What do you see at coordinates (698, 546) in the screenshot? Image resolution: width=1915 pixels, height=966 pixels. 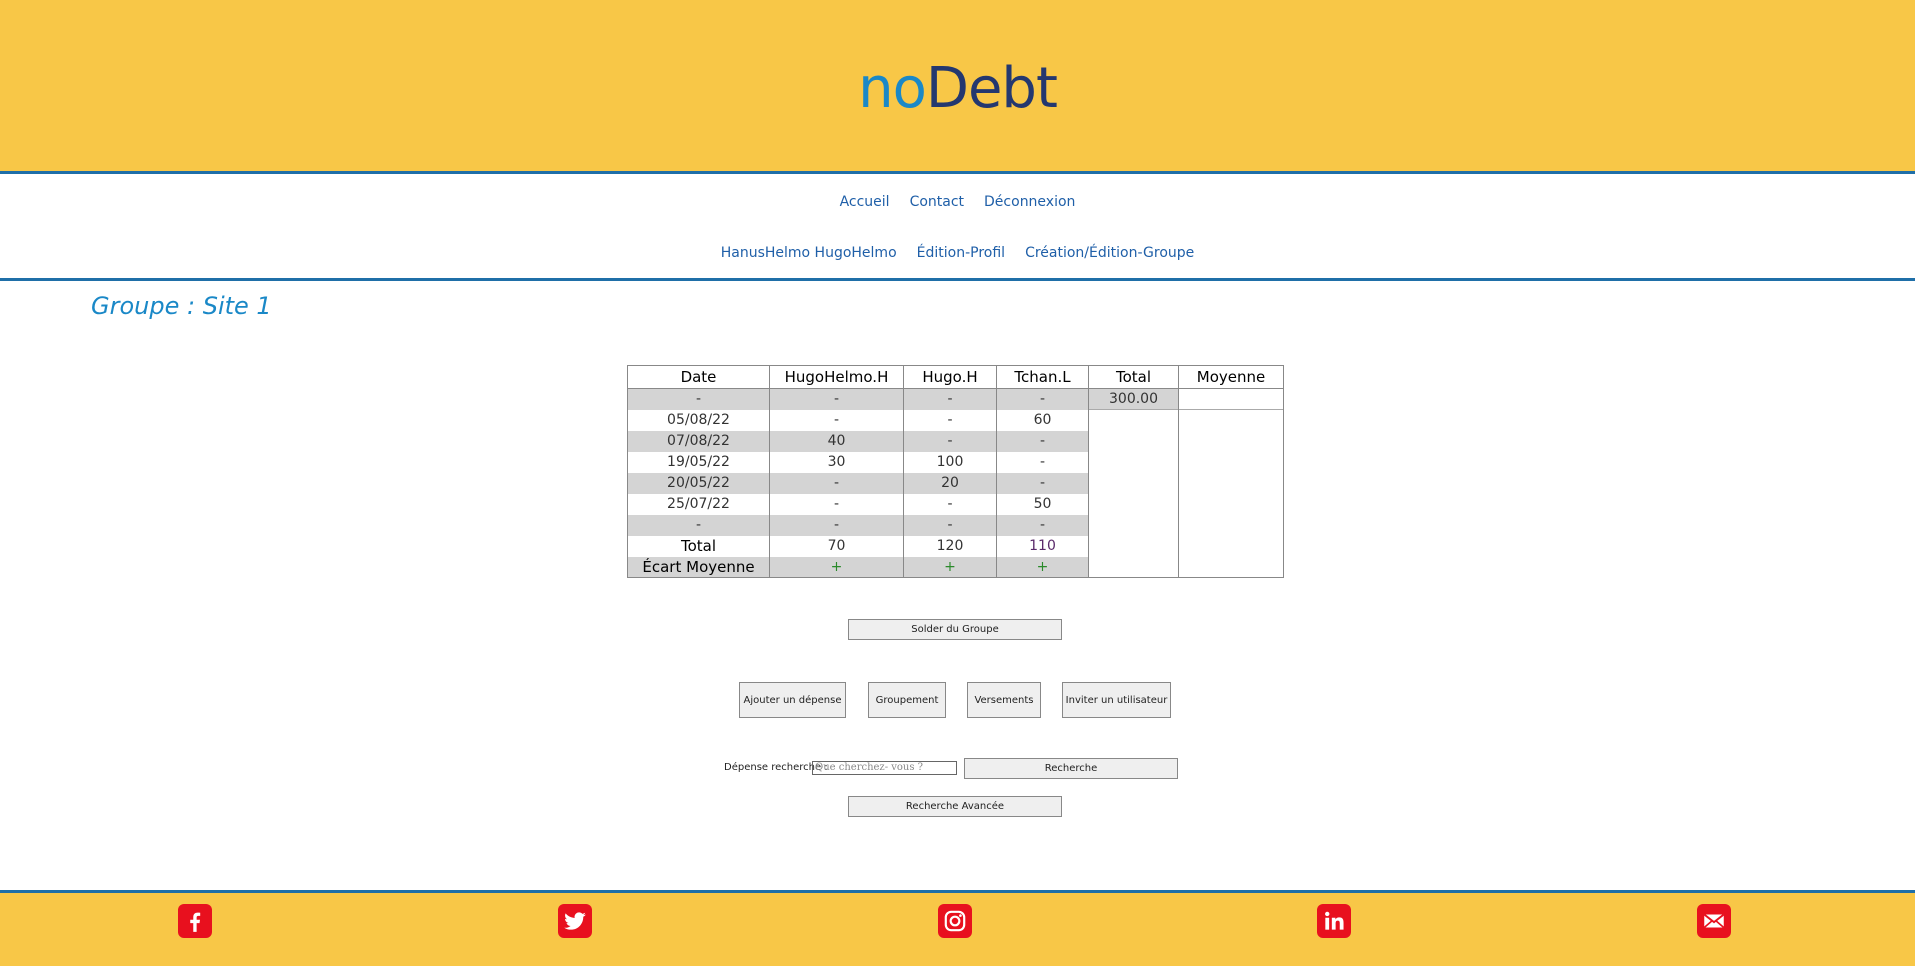 I see `total-label: Total` at bounding box center [698, 546].